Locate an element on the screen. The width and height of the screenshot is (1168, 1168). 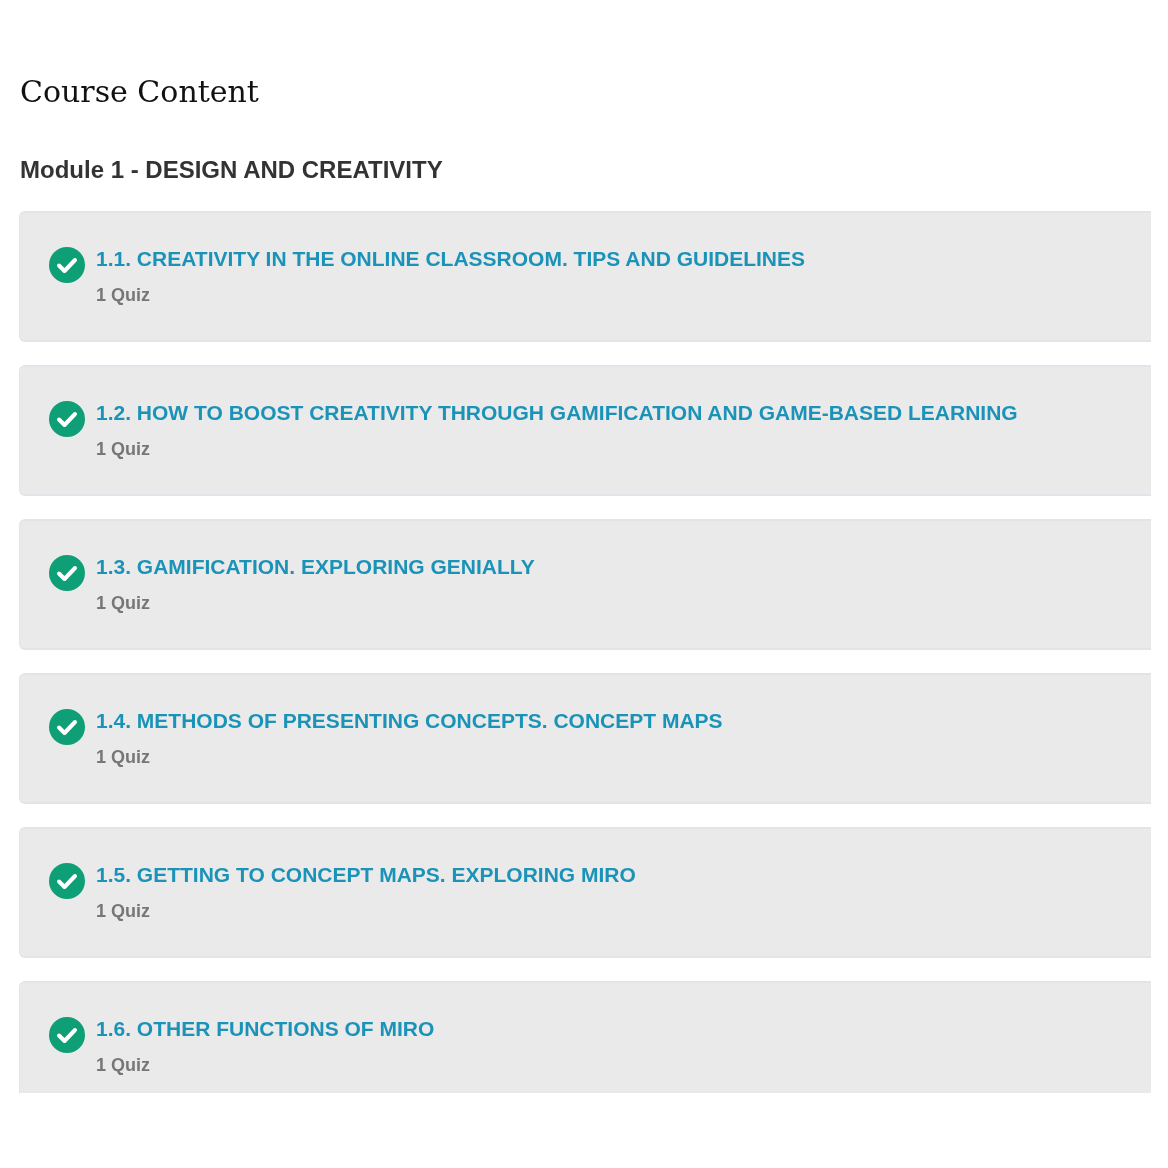
lesson-title-link: 1.3. GAMIFICATION. EXPLORING GENIALLY is located at coordinates (315, 567).